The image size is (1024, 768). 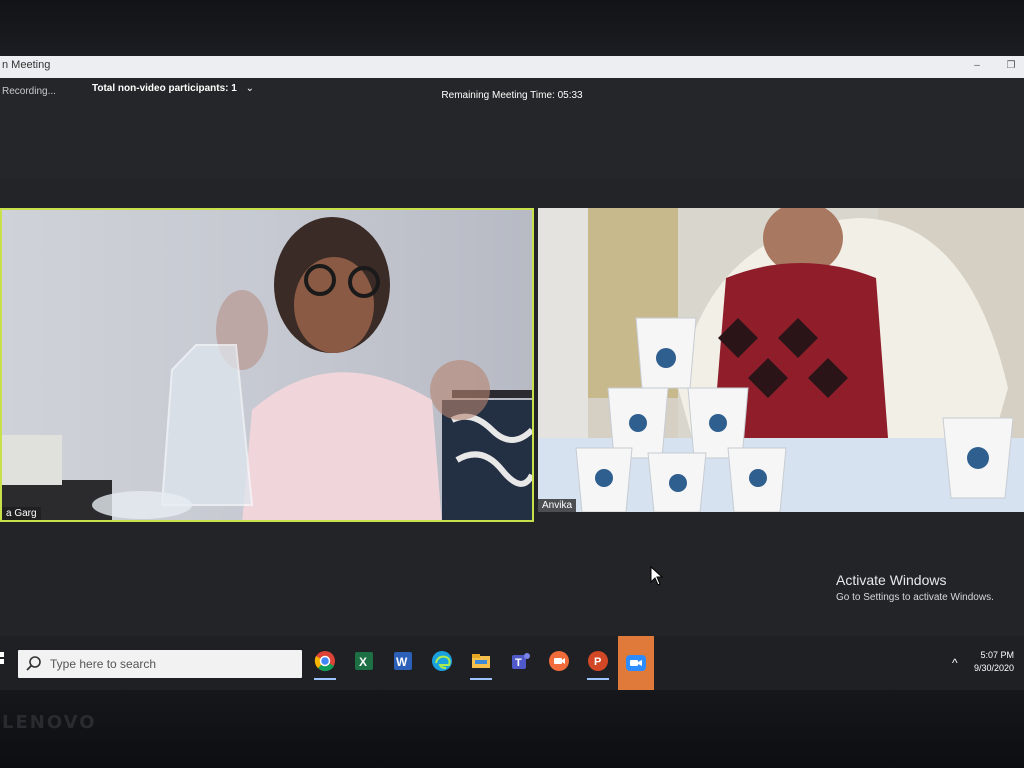 I want to click on restore-button: ❐, so click(x=1011, y=66).